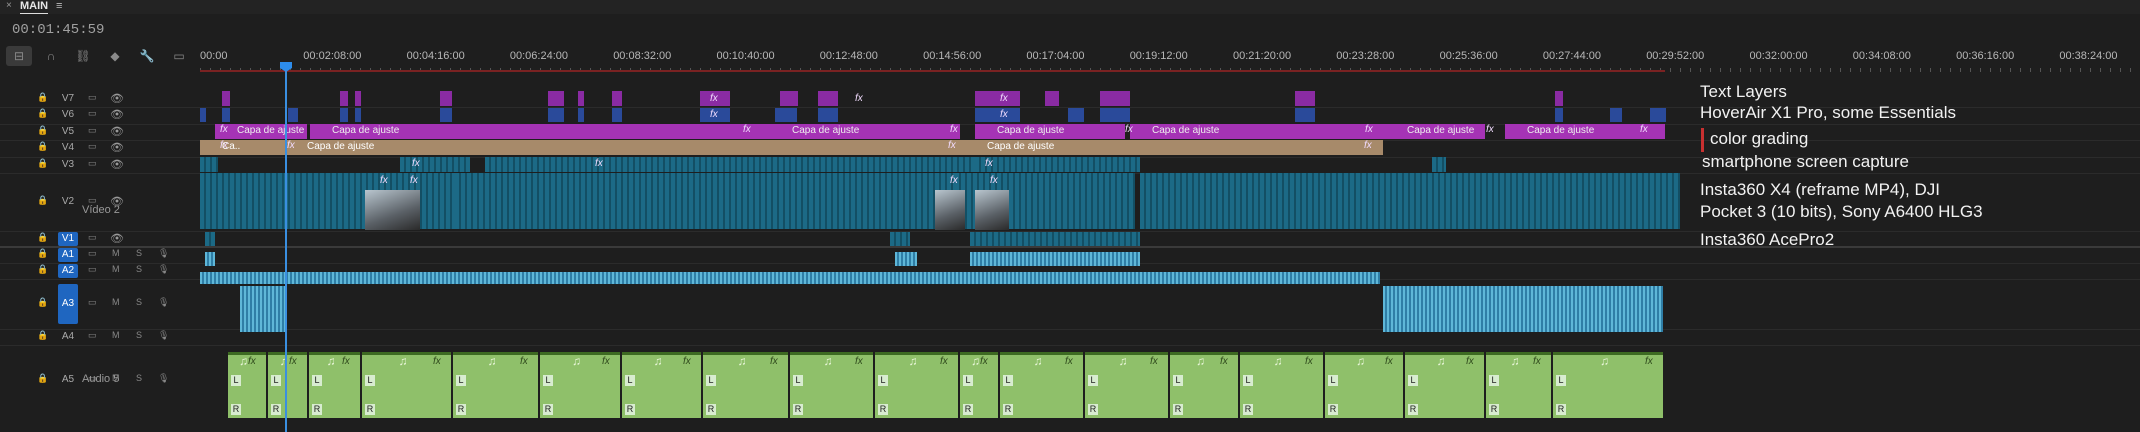  What do you see at coordinates (68, 165) in the screenshot?
I see `track-target-V3: V3` at bounding box center [68, 165].